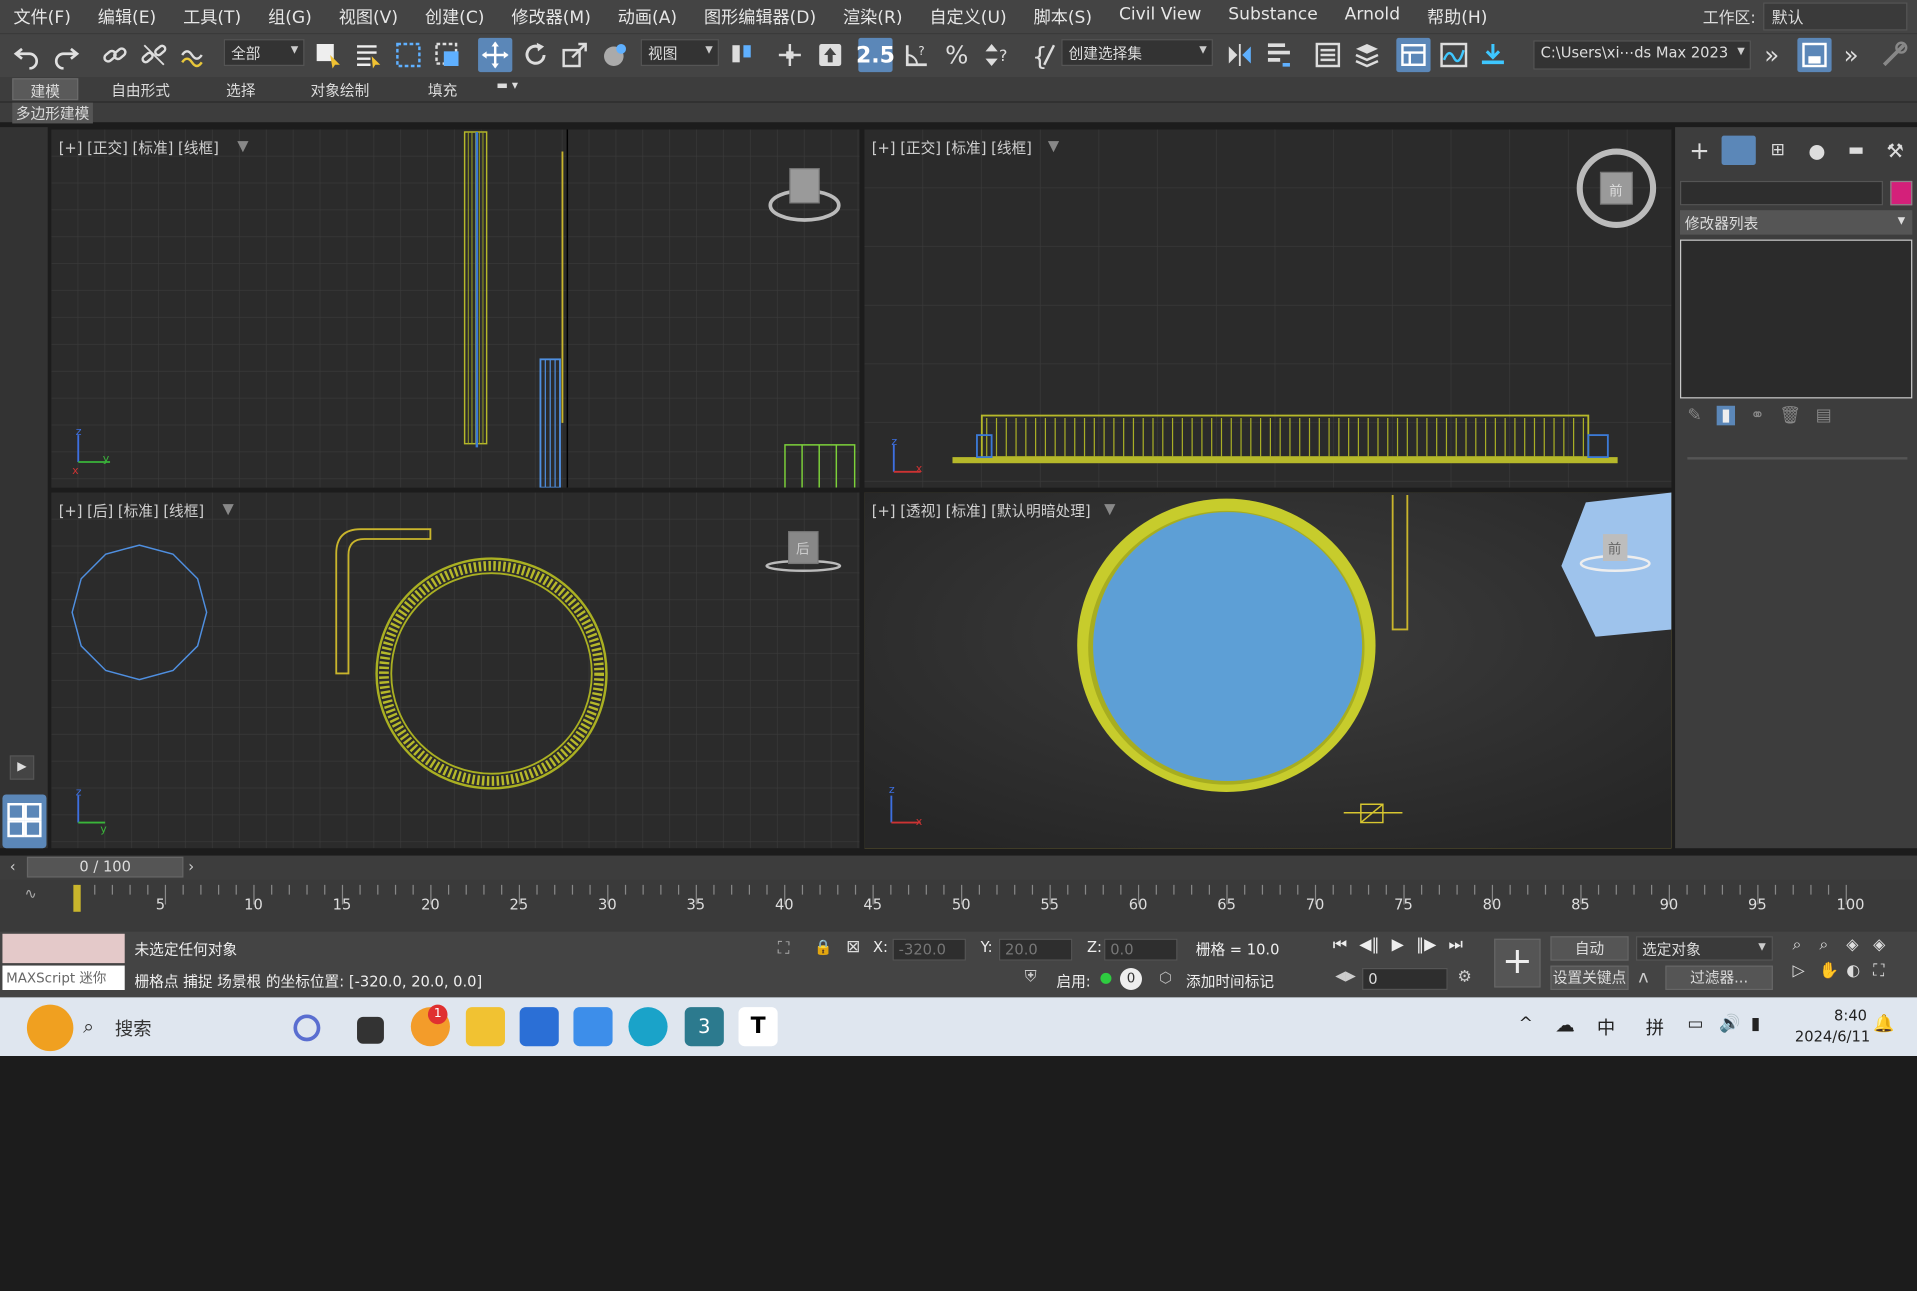  What do you see at coordinates (1757, 416) in the screenshot?
I see `make-unique-icon: ⚭` at bounding box center [1757, 416].